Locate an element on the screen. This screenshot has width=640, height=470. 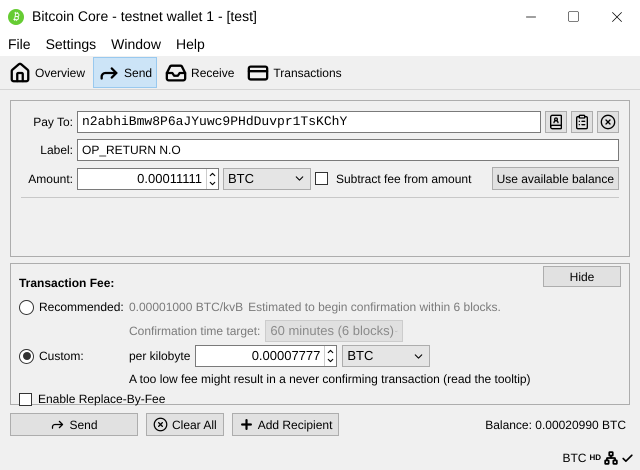
menu-item: Help is located at coordinates (190, 44).